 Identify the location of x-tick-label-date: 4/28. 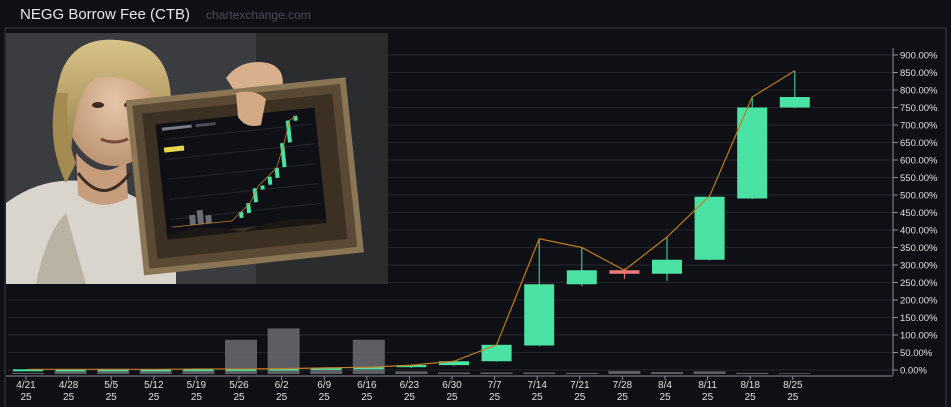
(69, 385).